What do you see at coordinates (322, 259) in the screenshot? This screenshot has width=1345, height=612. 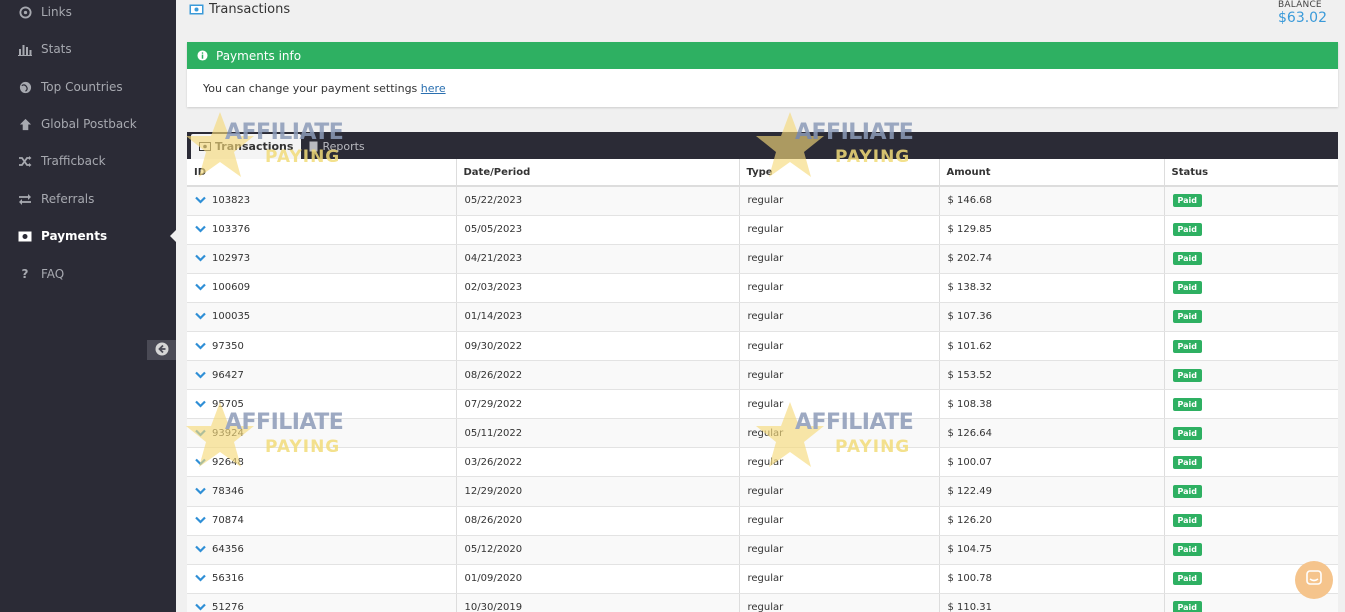 I see `cell-id: 102973` at bounding box center [322, 259].